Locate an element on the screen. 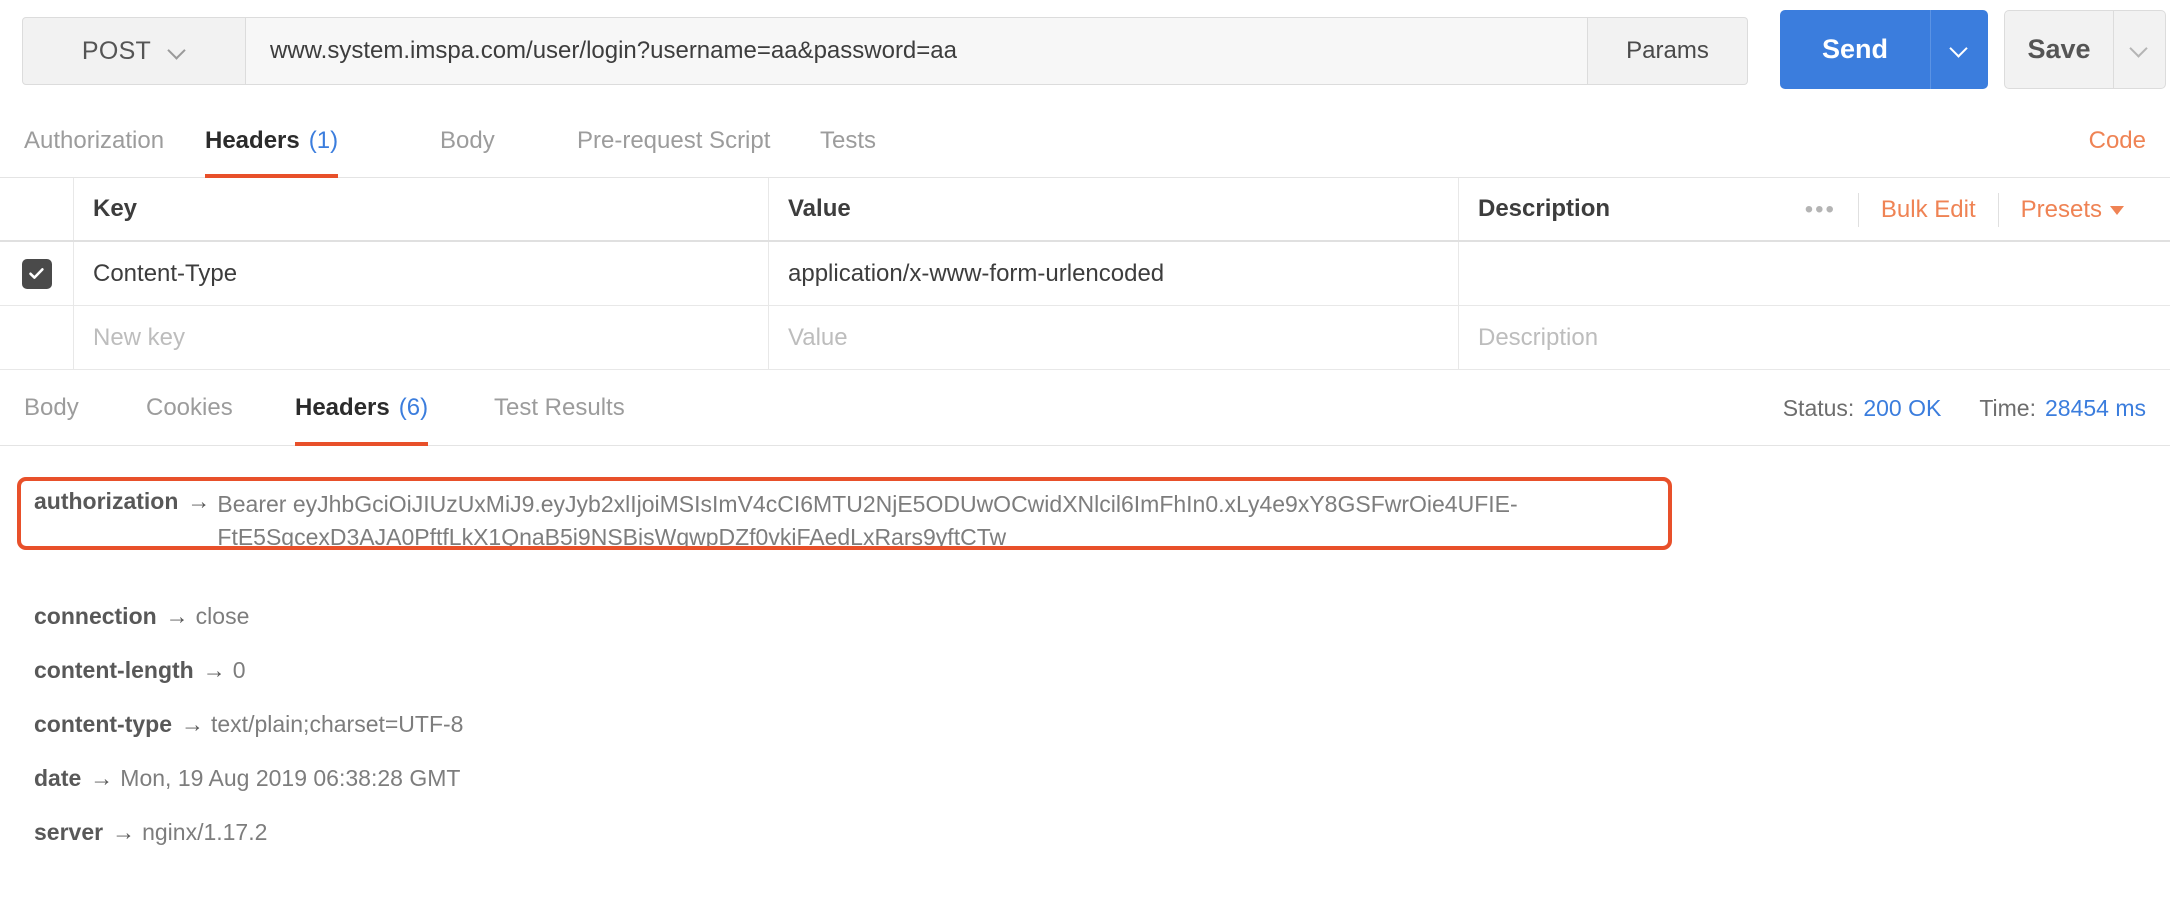  response-meta: Status: 200 OK Time: 28454 ms is located at coordinates (1964, 408).